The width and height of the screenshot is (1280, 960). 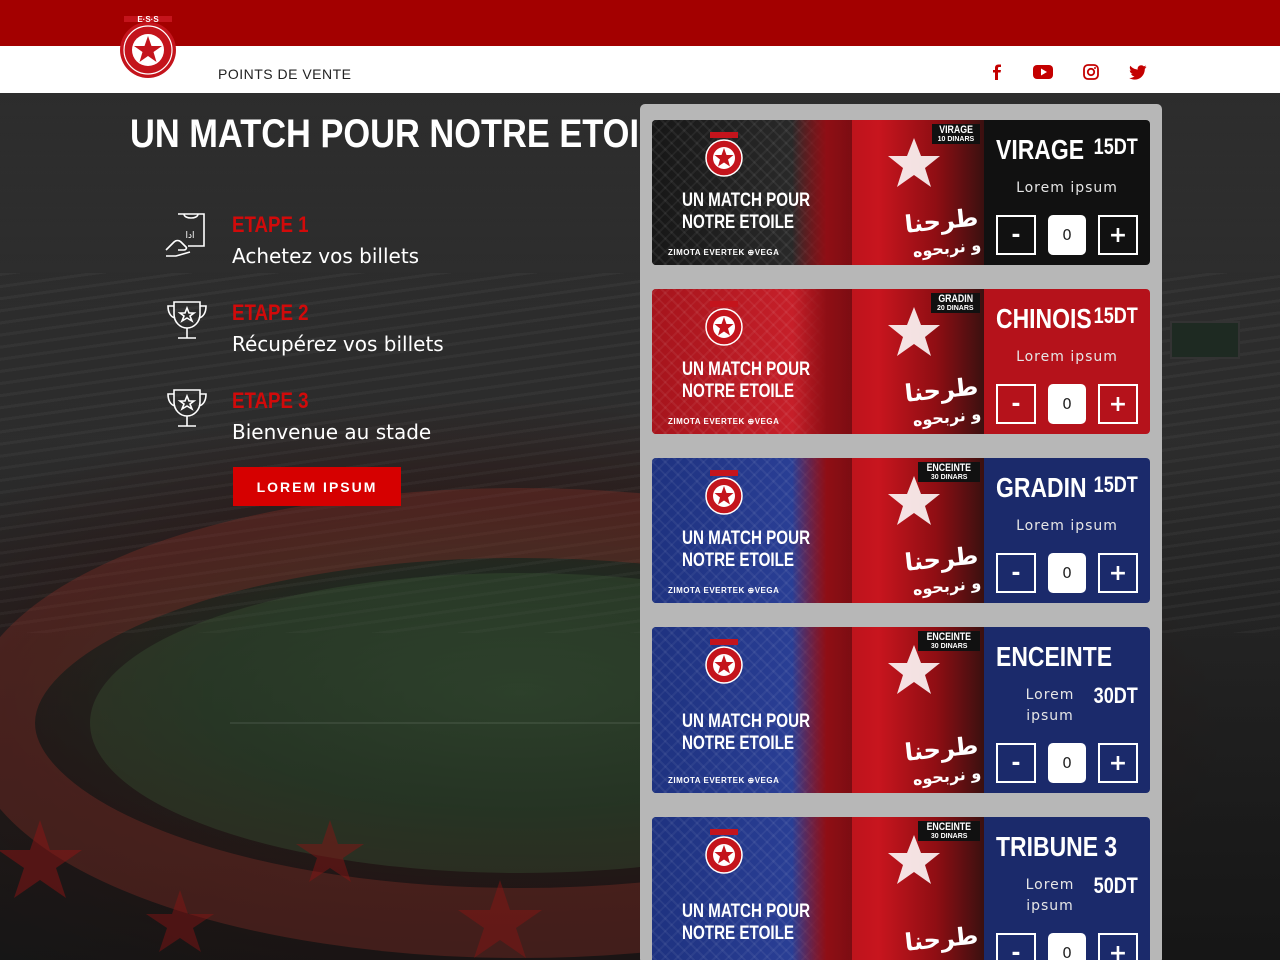 What do you see at coordinates (1057, 846) in the screenshot?
I see `ticket-name: TRIBUNE 3` at bounding box center [1057, 846].